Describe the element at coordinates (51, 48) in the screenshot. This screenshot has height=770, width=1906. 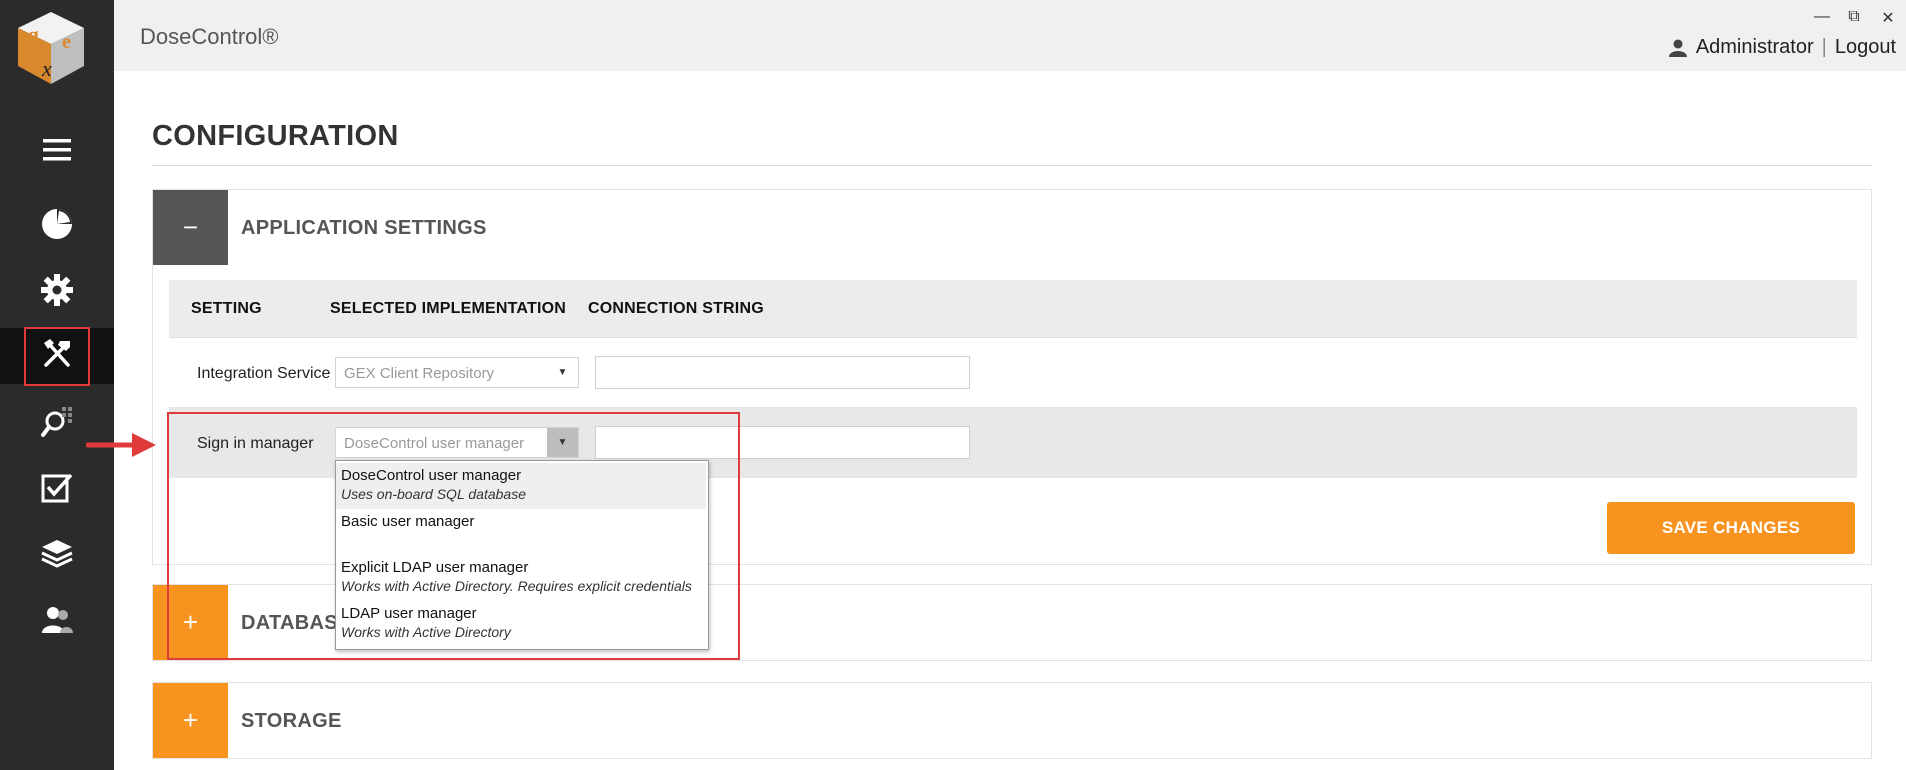
I see `gex-logo-icon: g e x` at that location.